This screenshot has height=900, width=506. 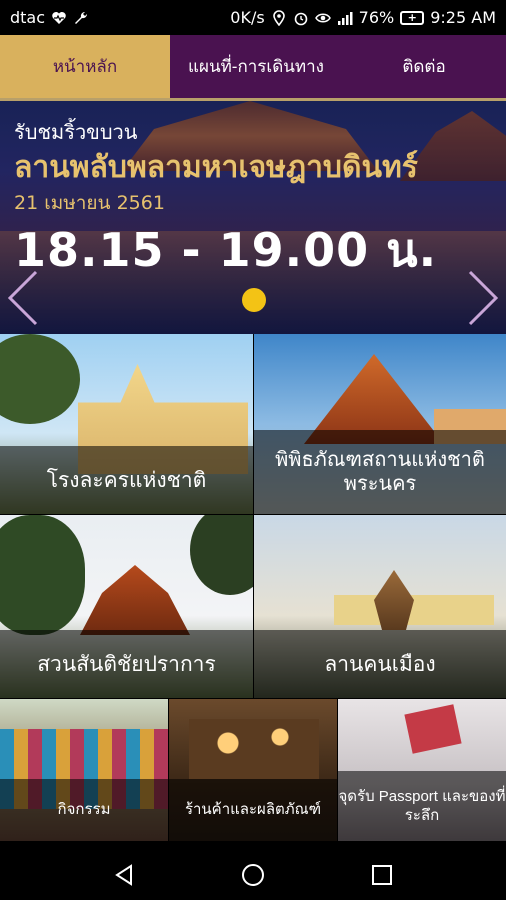 I want to click on tab-map-travel: แผนที่-การเดินทาง, so click(x=256, y=66).